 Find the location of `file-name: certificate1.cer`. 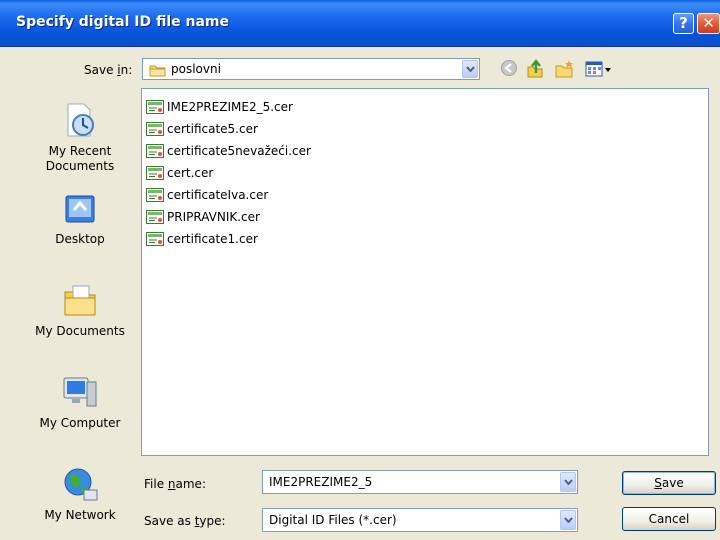

file-name: certificate1.cer is located at coordinates (212, 239).